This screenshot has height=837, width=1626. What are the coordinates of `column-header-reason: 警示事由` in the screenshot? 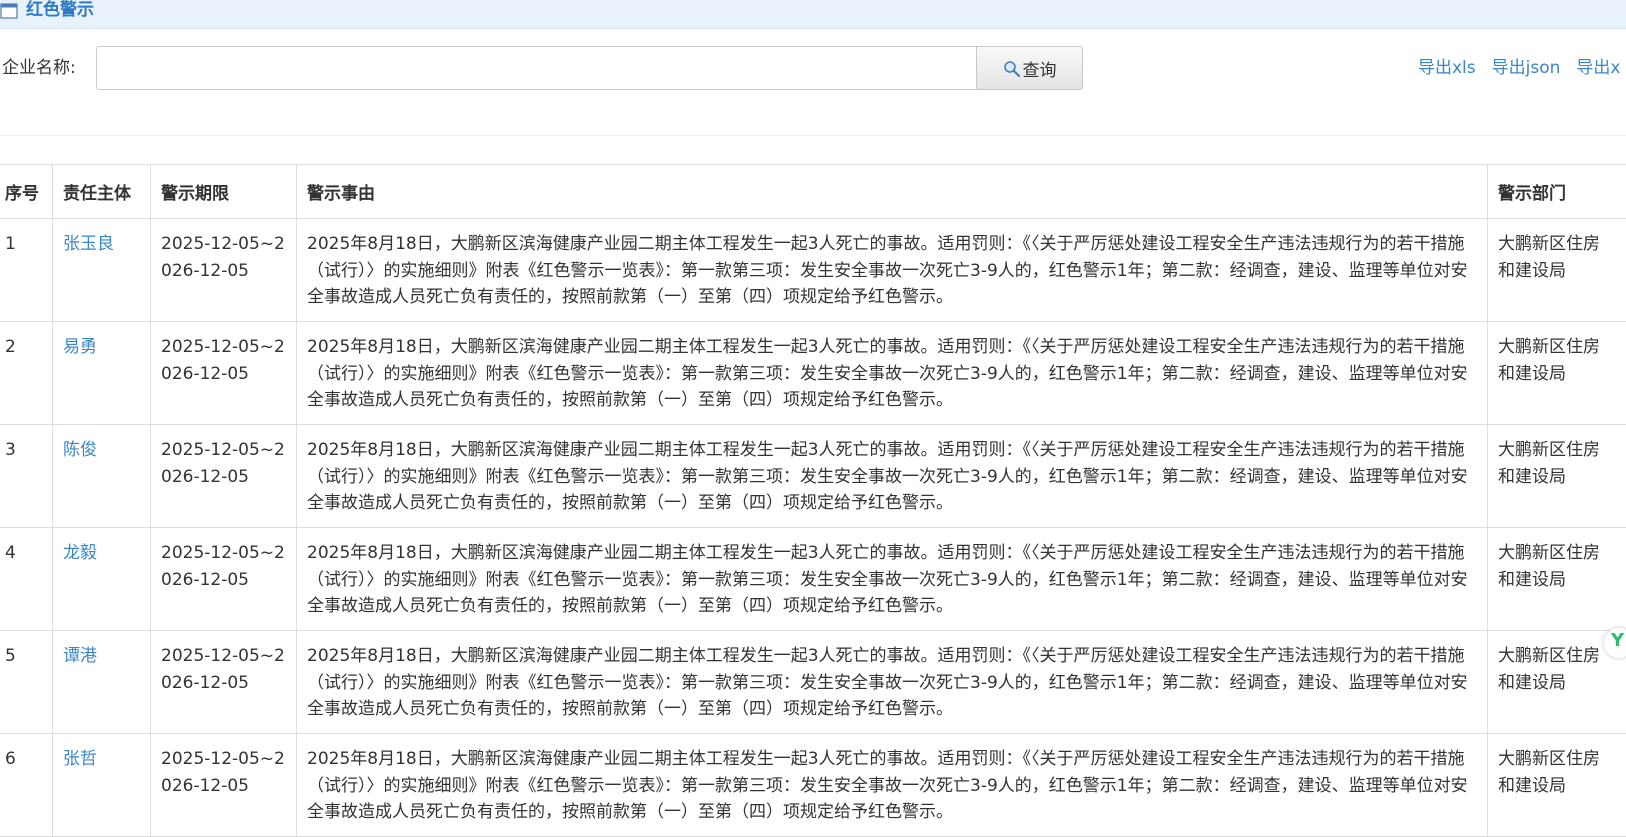 It's located at (892, 192).